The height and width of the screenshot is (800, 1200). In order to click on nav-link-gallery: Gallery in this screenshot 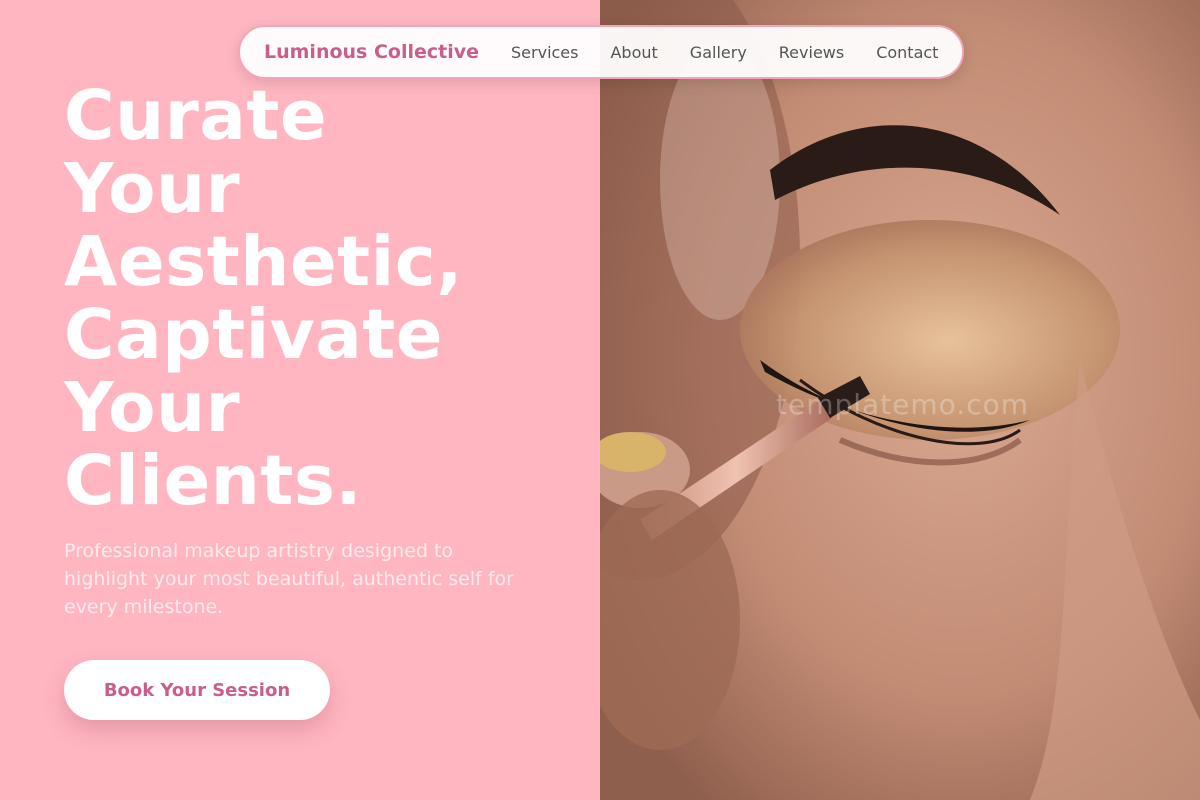, I will do `click(718, 52)`.